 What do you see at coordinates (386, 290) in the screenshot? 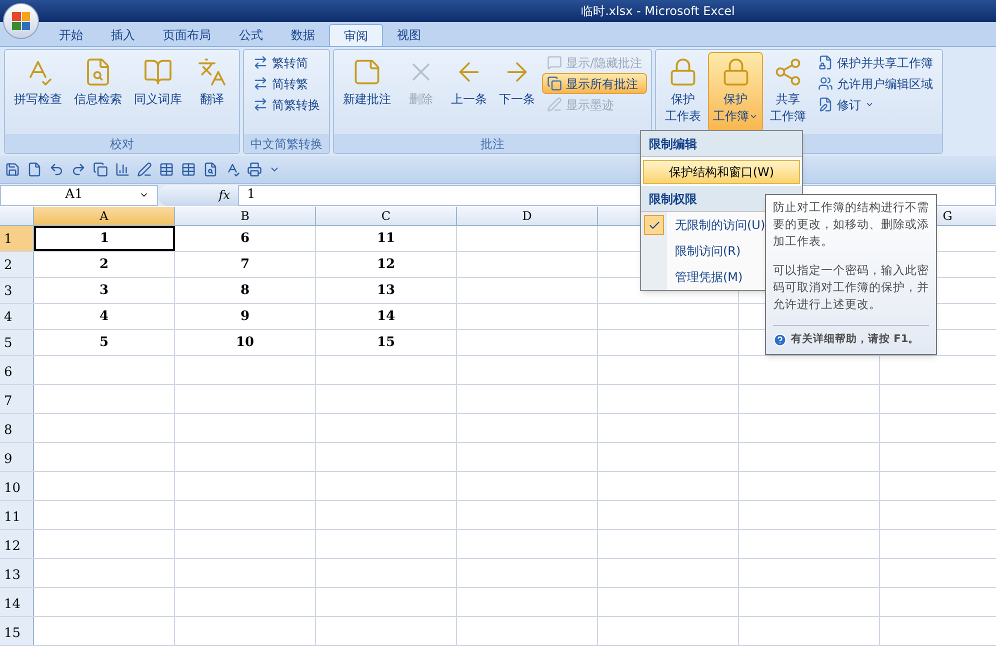
I see `table-cell: 13` at bounding box center [386, 290].